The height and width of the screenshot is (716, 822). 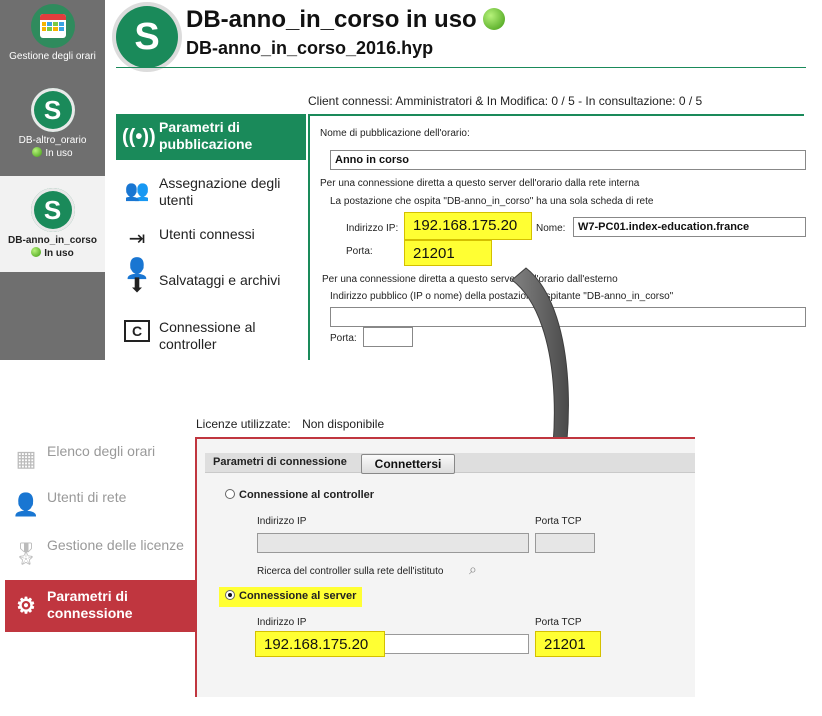 I want to click on external-port-input, so click(x=388, y=337).